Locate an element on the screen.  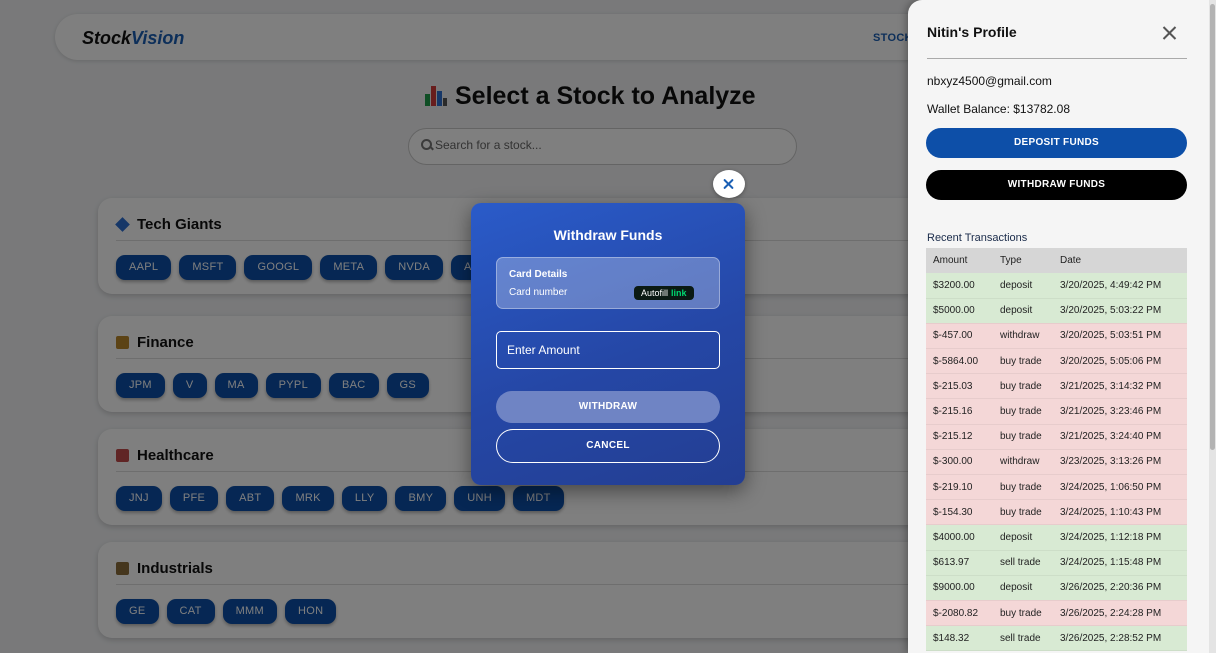
table-header-row: Amount Type Date is located at coordinates (1056, 260).